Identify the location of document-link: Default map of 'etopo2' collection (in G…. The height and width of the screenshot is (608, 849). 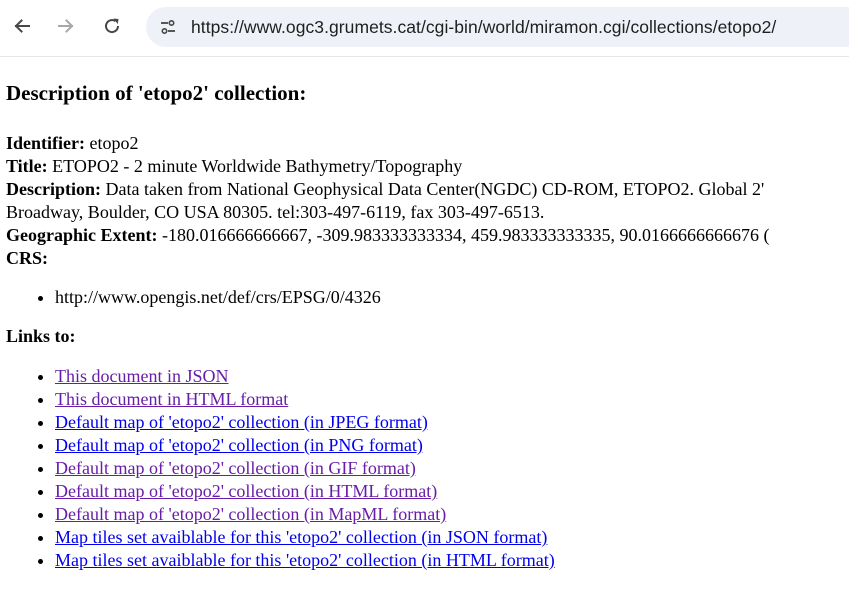
(235, 468).